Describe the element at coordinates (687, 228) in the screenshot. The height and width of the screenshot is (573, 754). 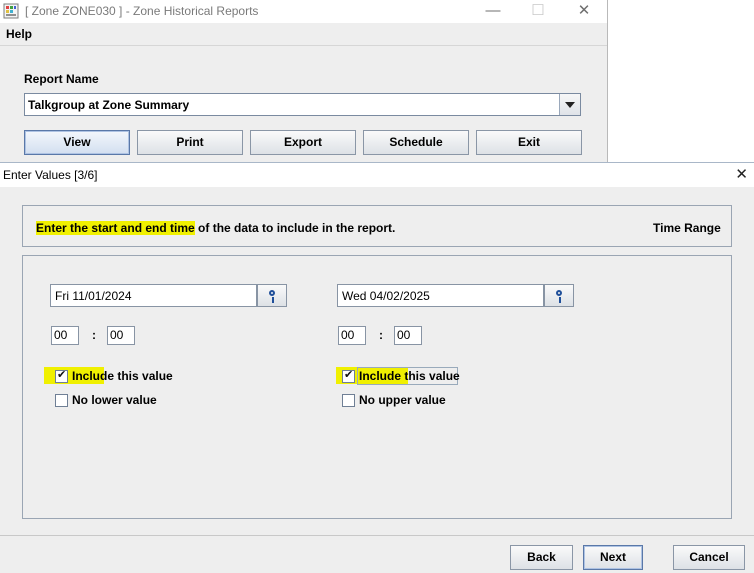
I see `section-label: Time Range` at that location.